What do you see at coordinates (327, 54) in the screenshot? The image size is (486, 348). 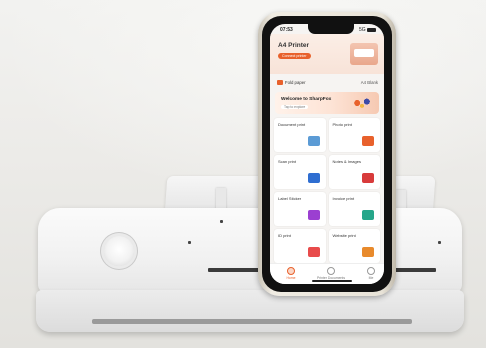 I see `app-header: A4 Printer Connect printer` at bounding box center [327, 54].